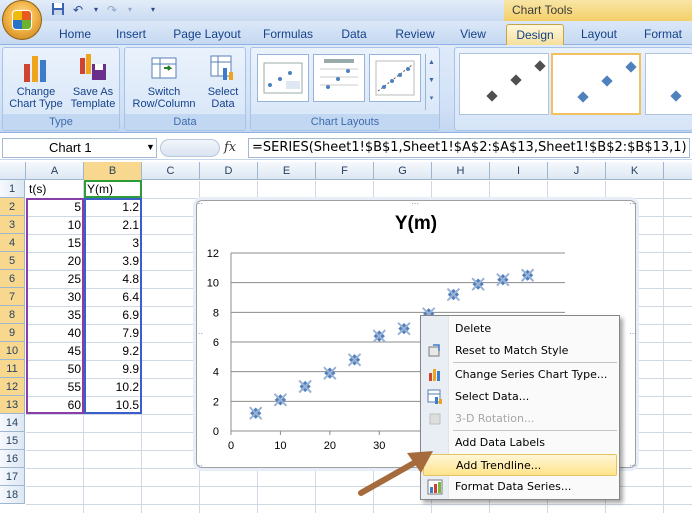  I want to click on row-header: 11, so click(12, 369).